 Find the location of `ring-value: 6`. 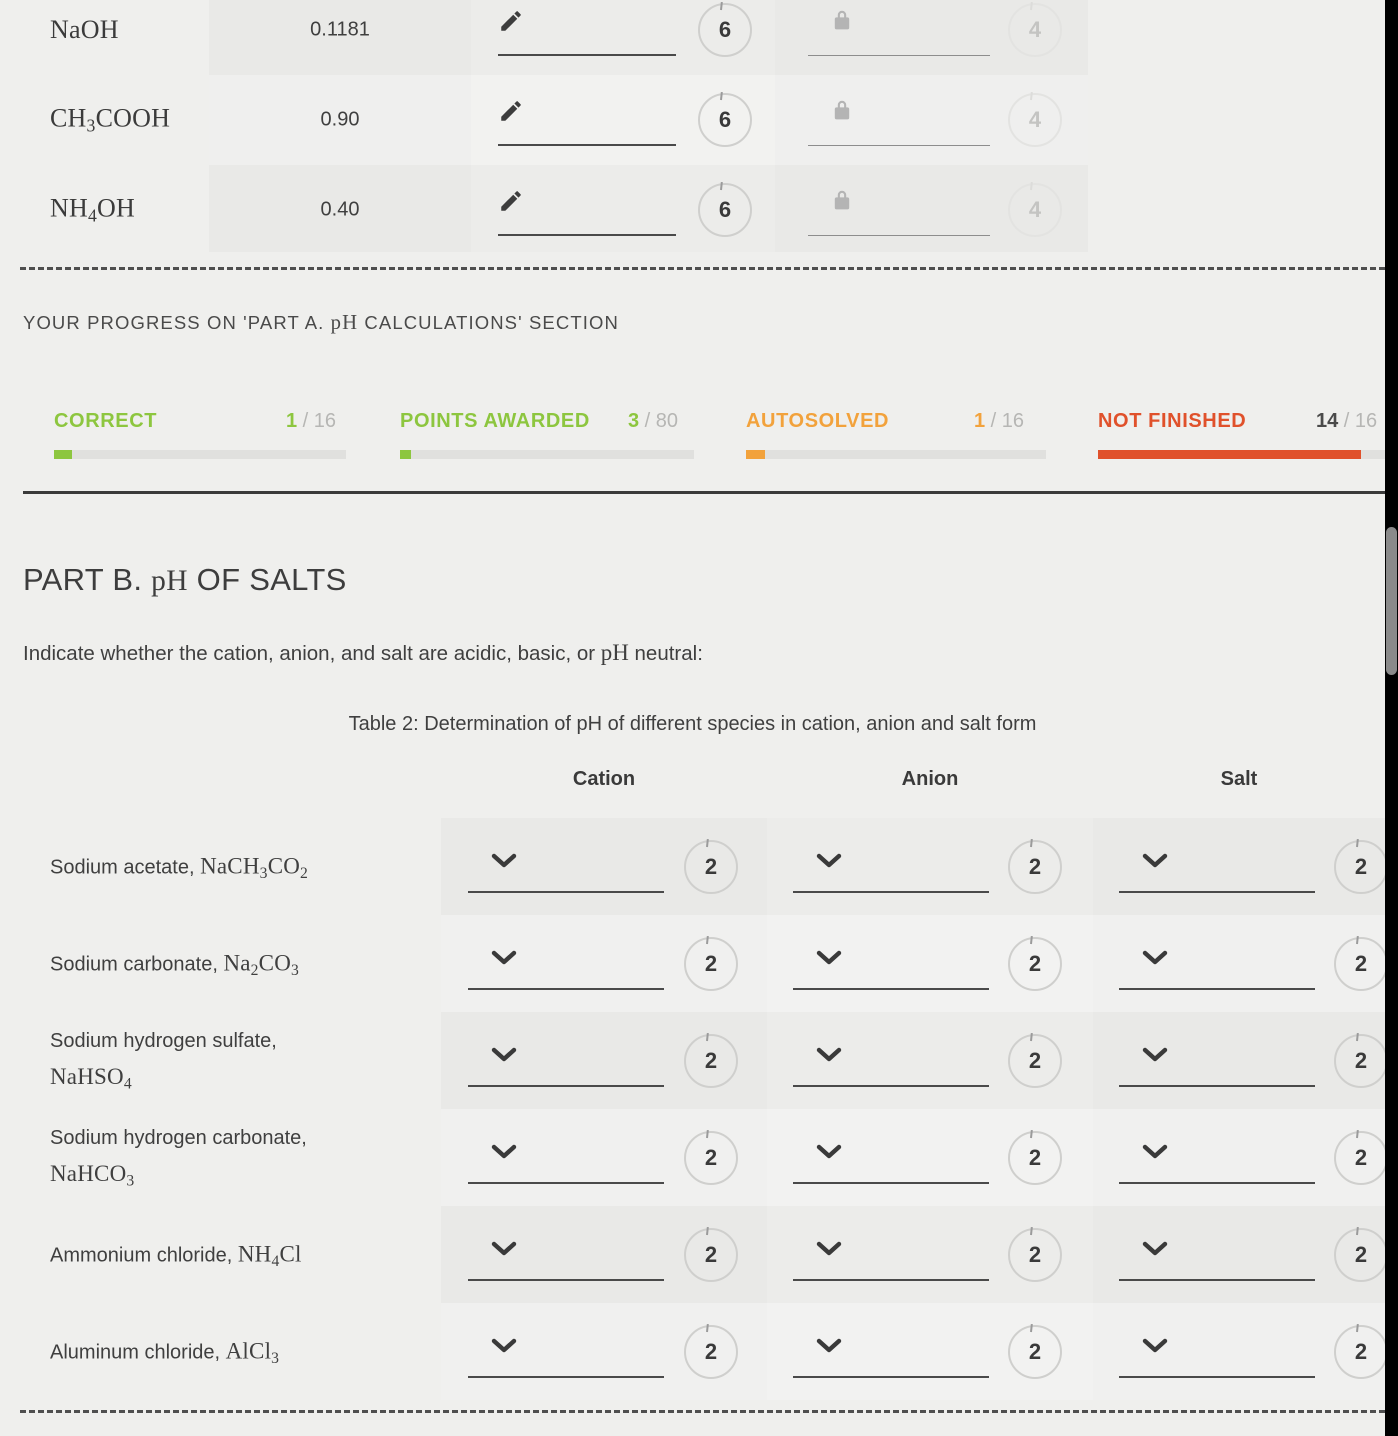

ring-value: 6 is located at coordinates (725, 29).